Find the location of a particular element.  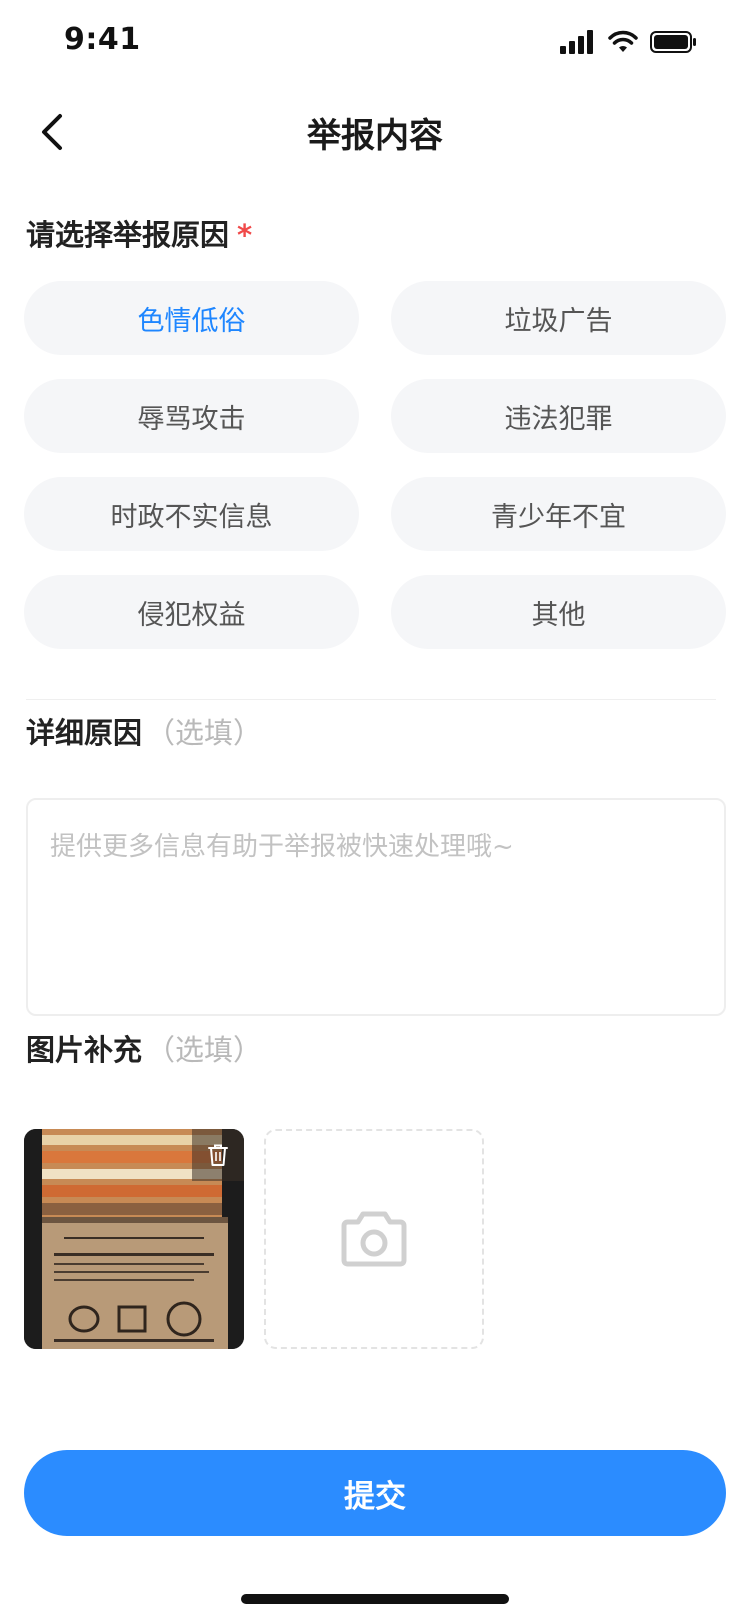

reason-option-politics-misinfo: 时政不实信息 is located at coordinates (191, 514).